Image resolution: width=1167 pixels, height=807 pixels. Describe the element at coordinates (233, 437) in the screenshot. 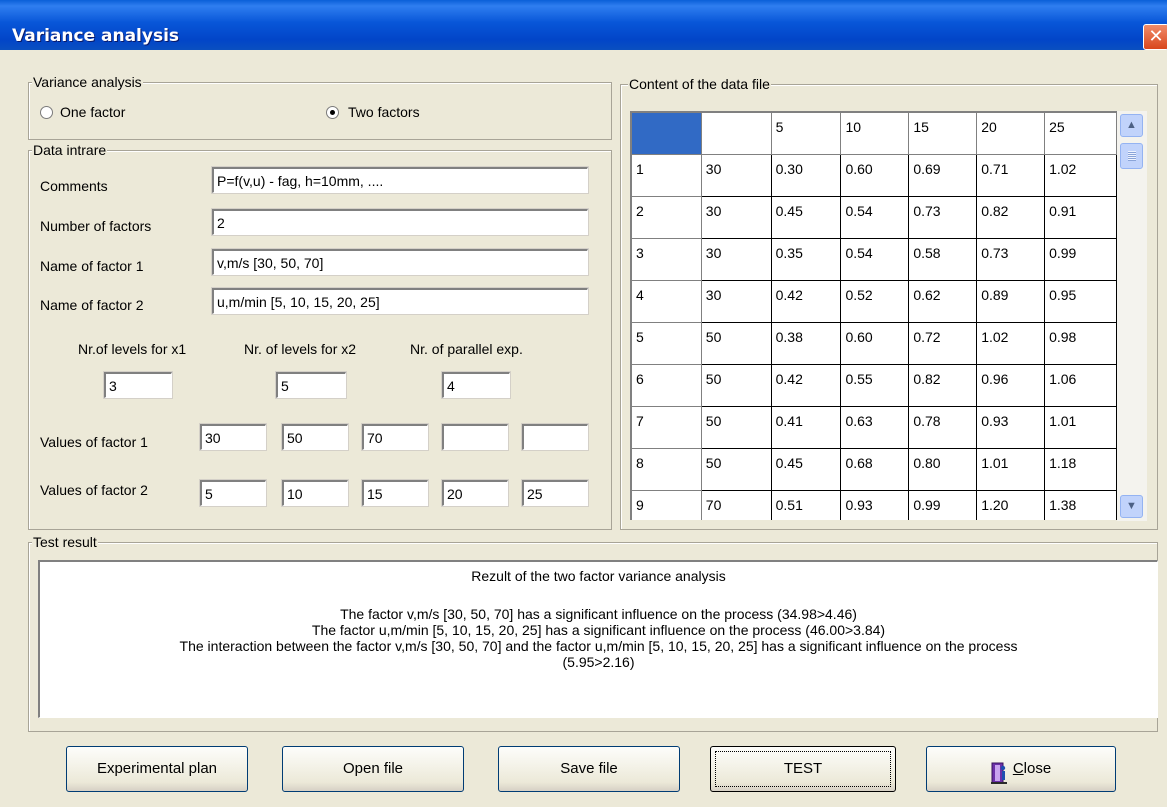

I see `factor1-value-field: 30` at that location.